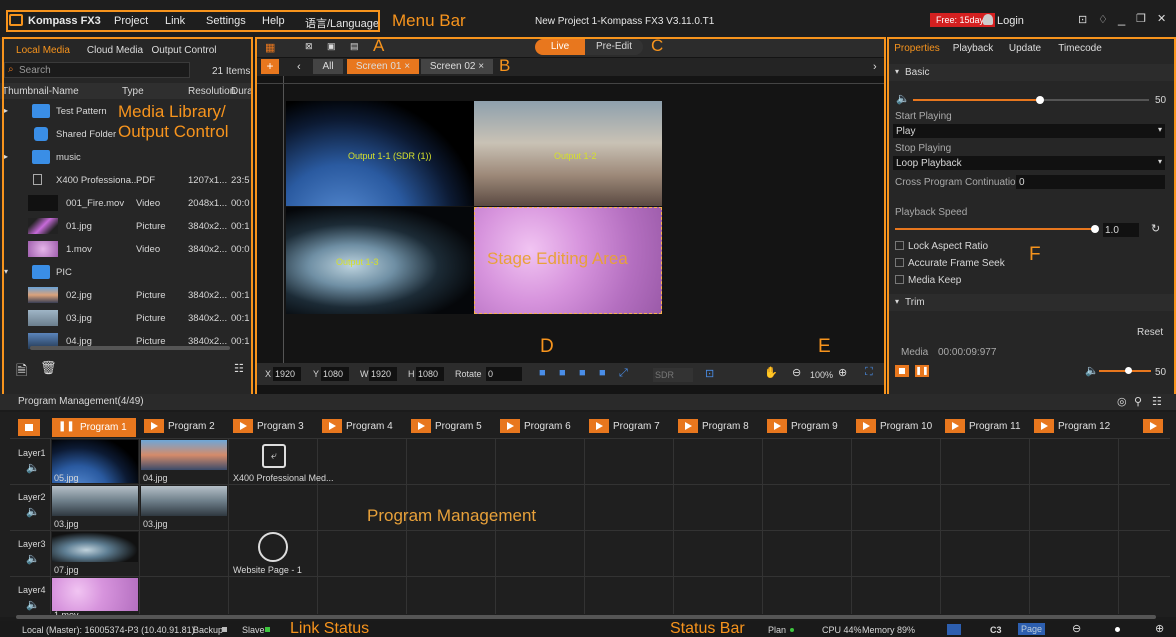  Describe the element at coordinates (446, 428) in the screenshot. I see `program-tab: Program 5` at that location.